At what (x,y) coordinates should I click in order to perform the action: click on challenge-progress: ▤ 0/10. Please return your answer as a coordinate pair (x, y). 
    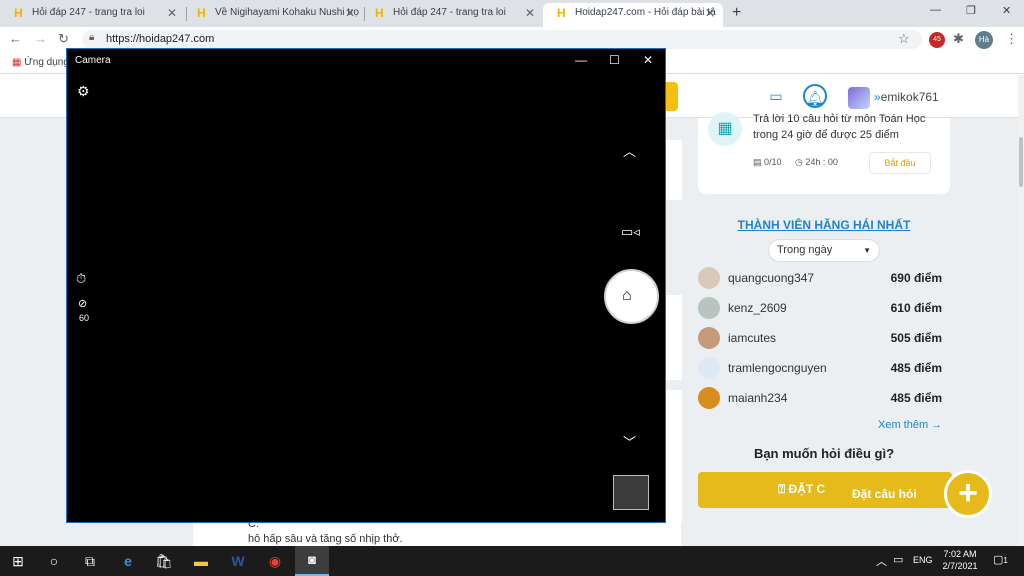
    Looking at the image, I should click on (767, 162).